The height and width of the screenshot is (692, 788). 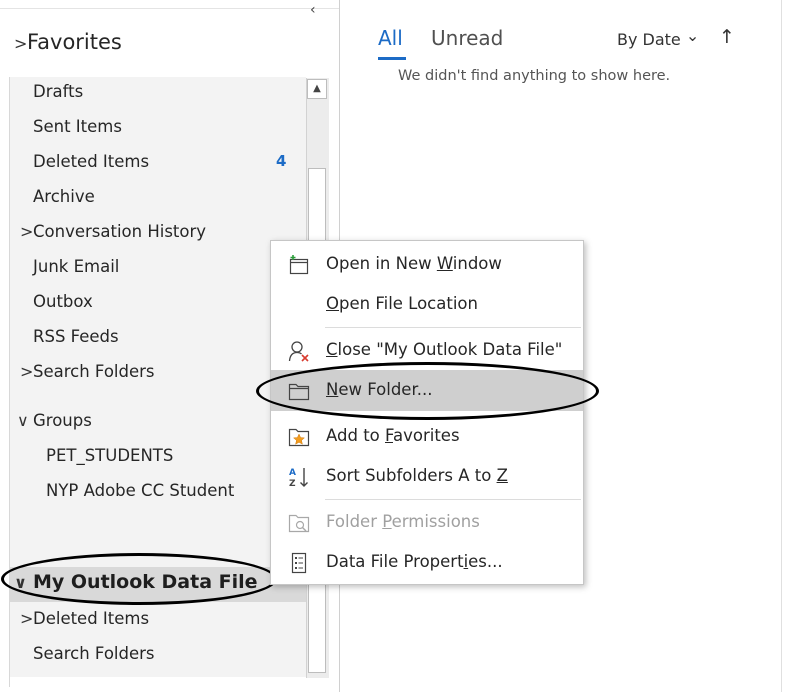 I want to click on tab-all: All, so click(x=390, y=38).